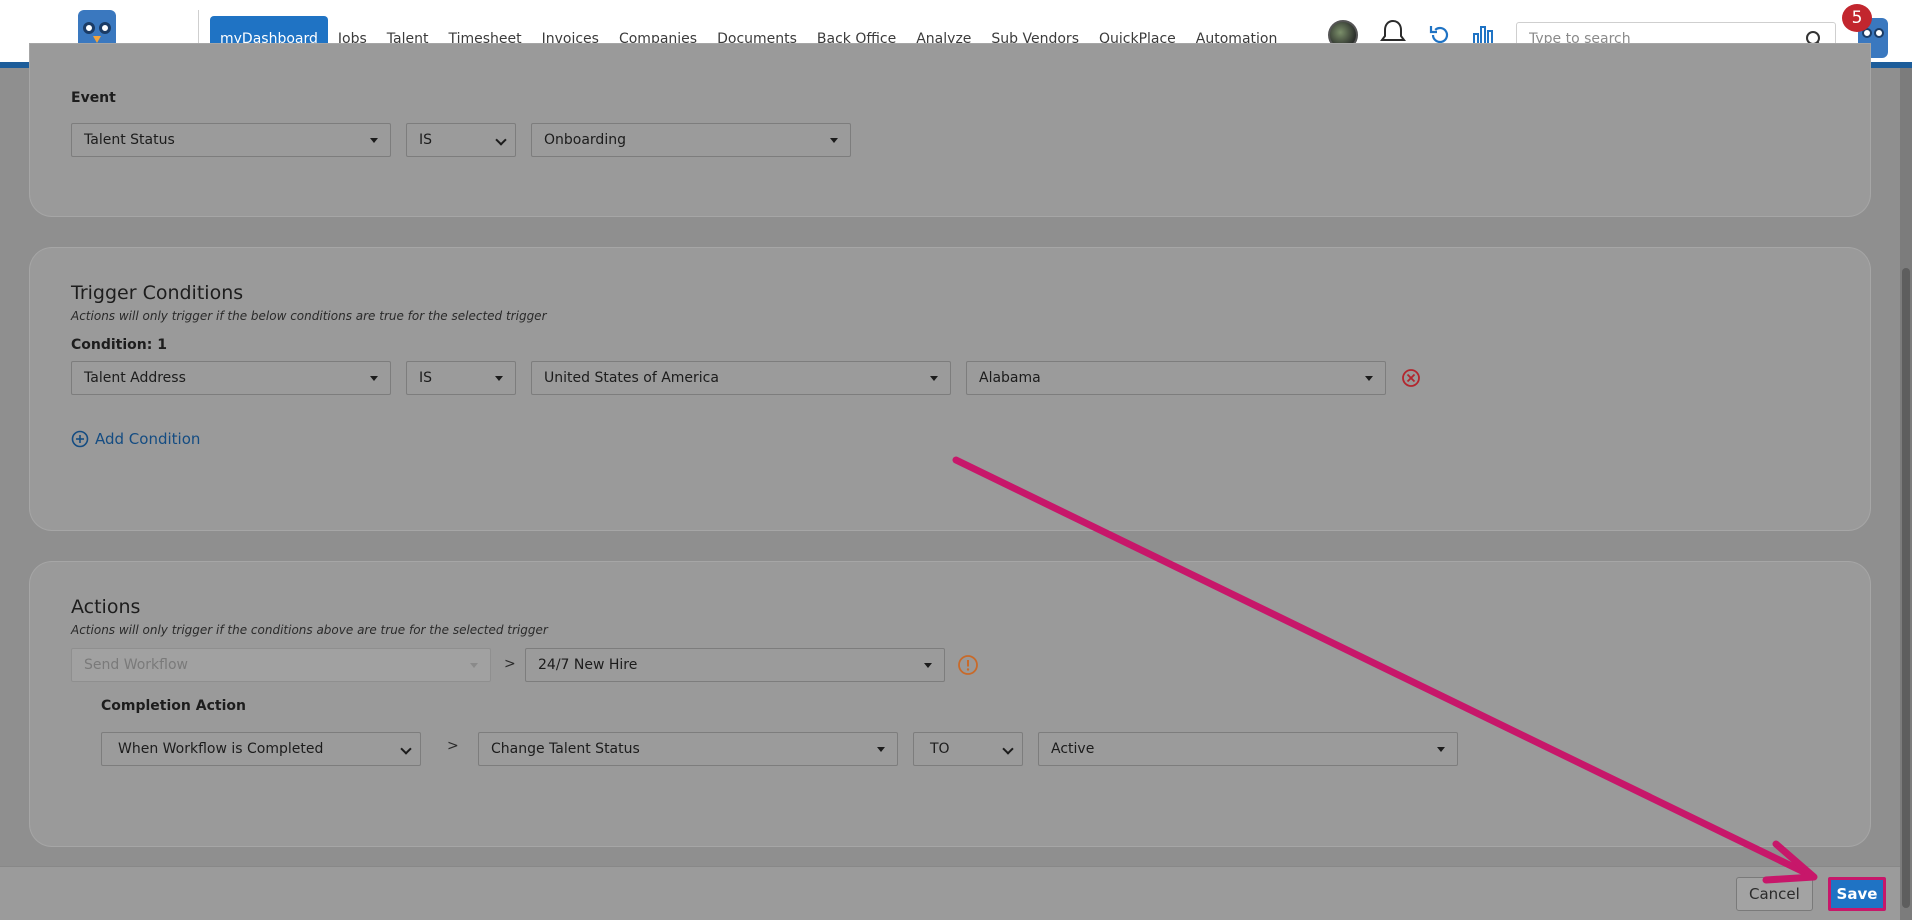  Describe the element at coordinates (588, 665) in the screenshot. I see `workflow-value: 24/7 New Hire` at that location.